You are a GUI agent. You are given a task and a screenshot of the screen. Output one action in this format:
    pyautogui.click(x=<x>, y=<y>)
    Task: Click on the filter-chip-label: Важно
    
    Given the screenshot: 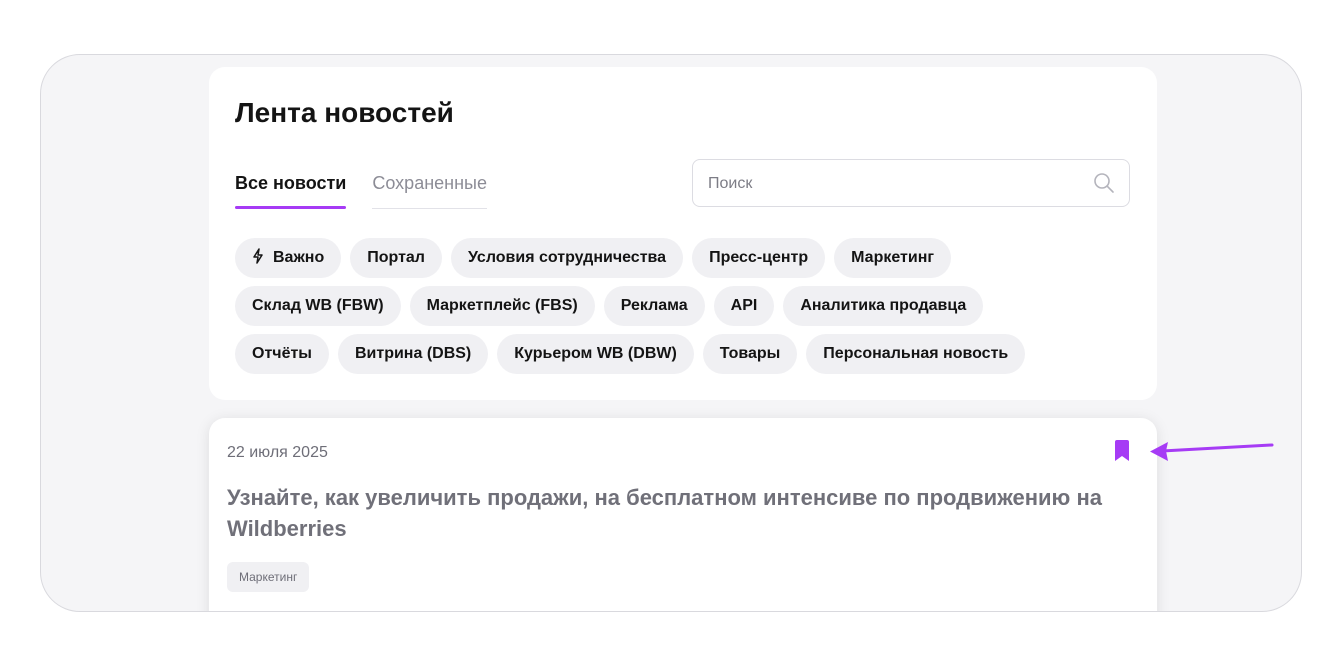 What is the action you would take?
    pyautogui.click(x=299, y=257)
    